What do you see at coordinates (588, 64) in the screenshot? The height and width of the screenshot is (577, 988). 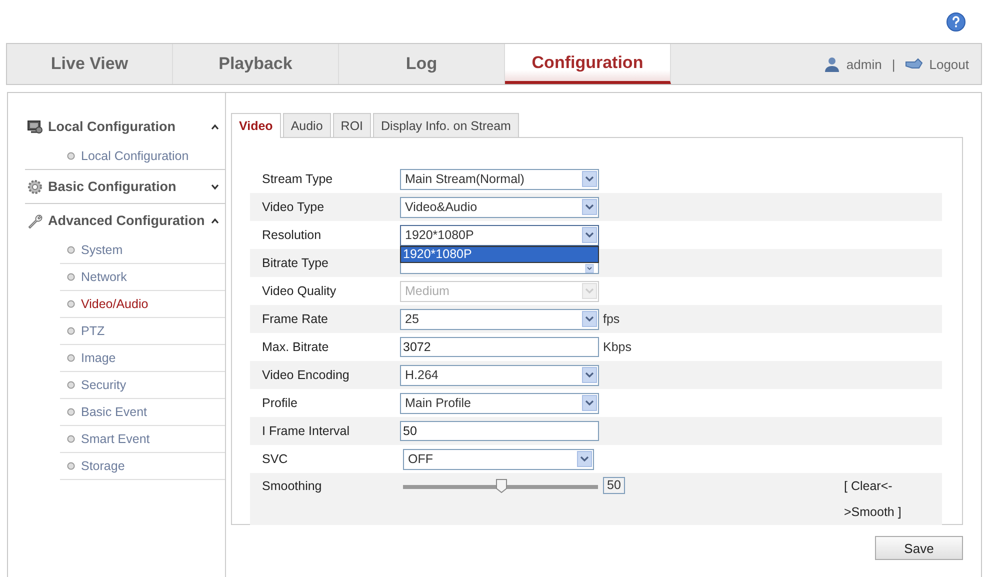 I see `nav-tab: Configuration` at bounding box center [588, 64].